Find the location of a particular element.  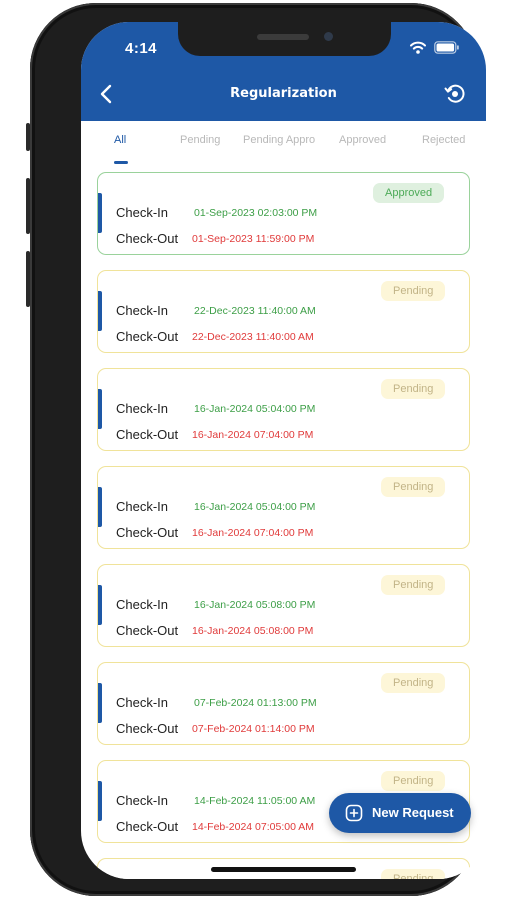

new-request-button: New Request is located at coordinates (400, 813).